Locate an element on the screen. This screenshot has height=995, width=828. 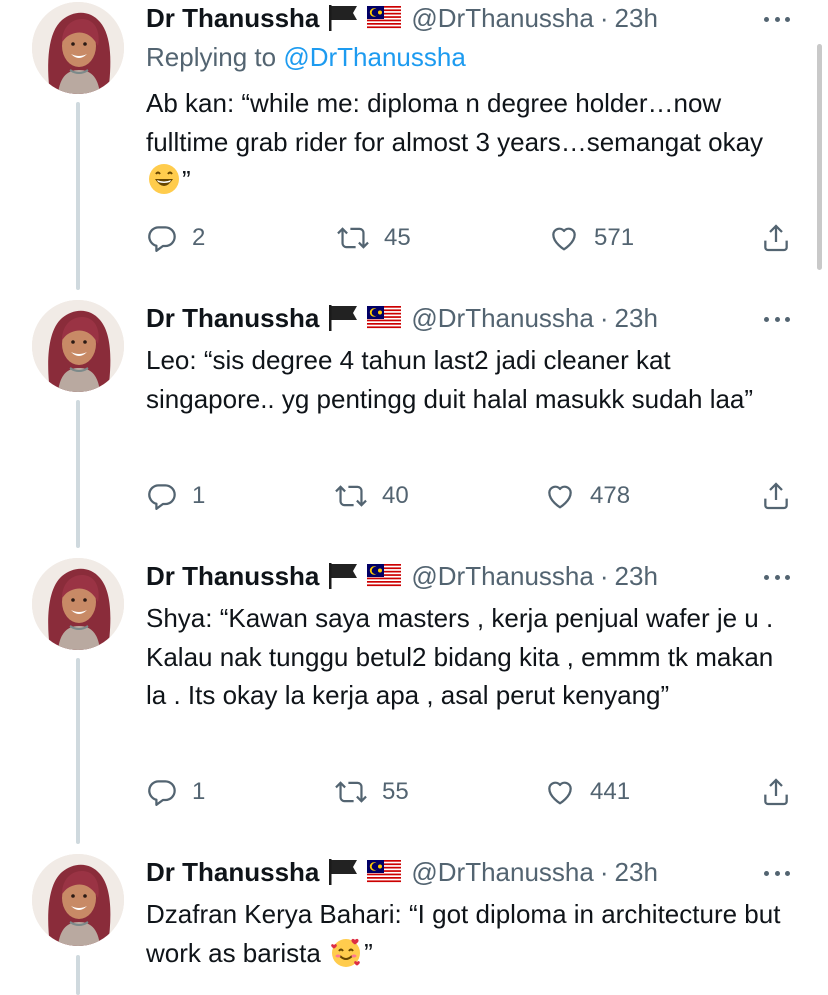
retweet-button: 55 is located at coordinates (371, 792).